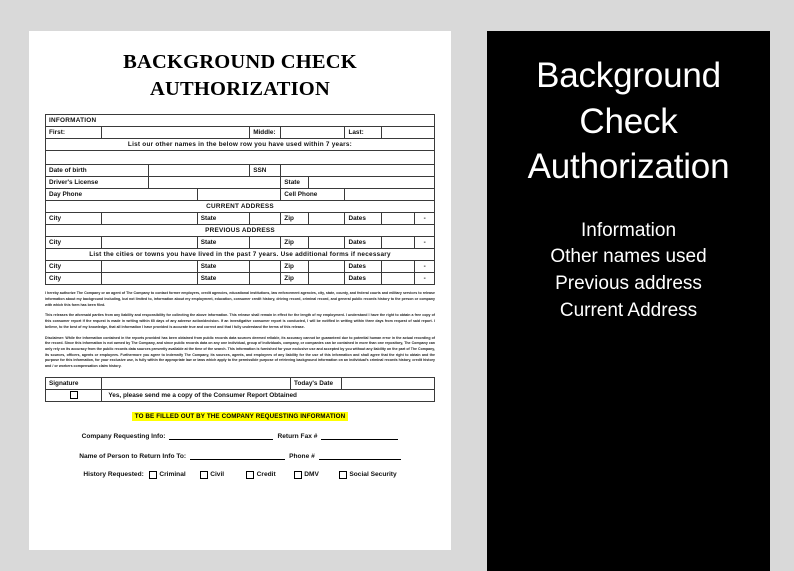  What do you see at coordinates (326, 243) in the screenshot?
I see `field-zip-previous` at bounding box center [326, 243].